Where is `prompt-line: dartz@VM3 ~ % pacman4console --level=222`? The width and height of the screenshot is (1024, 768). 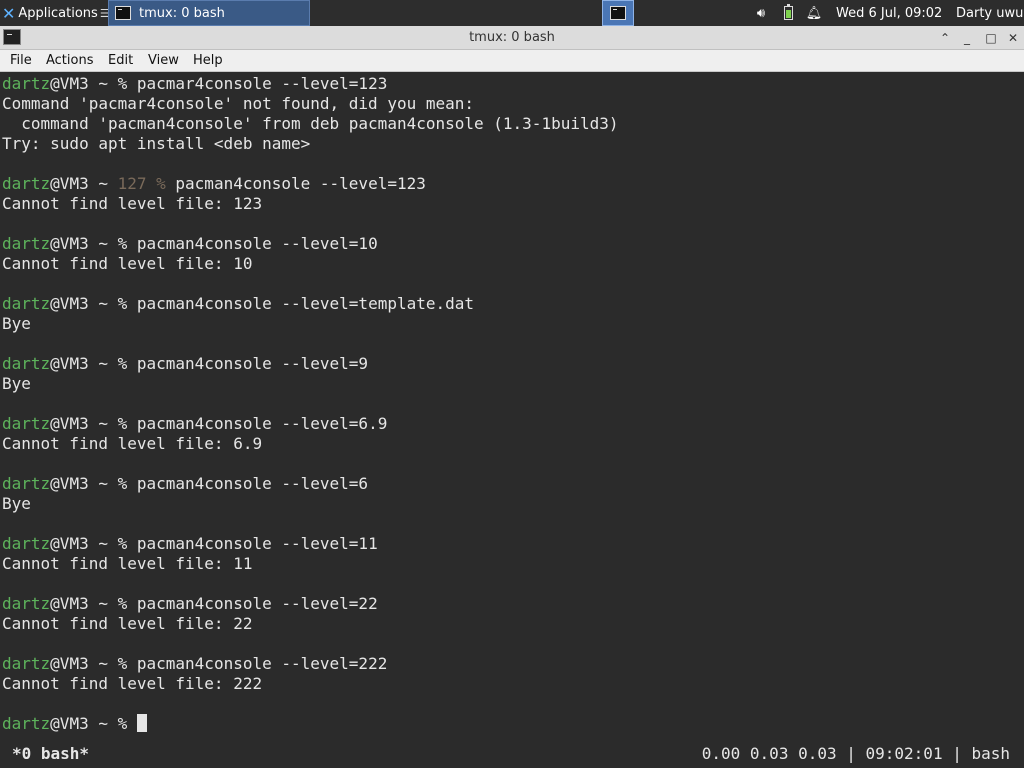
prompt-line: dartz@VM3 ~ % pacman4console --level=222 is located at coordinates (194, 664).